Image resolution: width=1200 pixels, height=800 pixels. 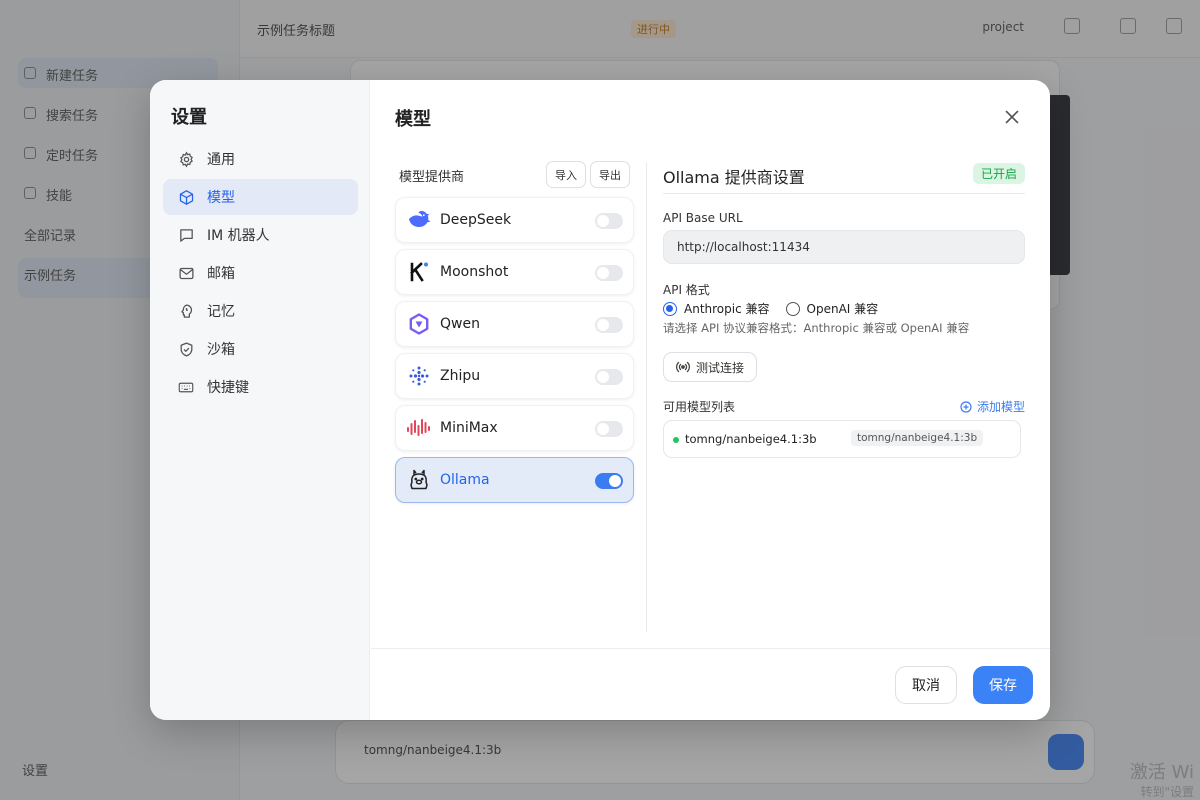 What do you see at coordinates (469, 428) in the screenshot?
I see `provider-name: MiniMax` at bounding box center [469, 428].